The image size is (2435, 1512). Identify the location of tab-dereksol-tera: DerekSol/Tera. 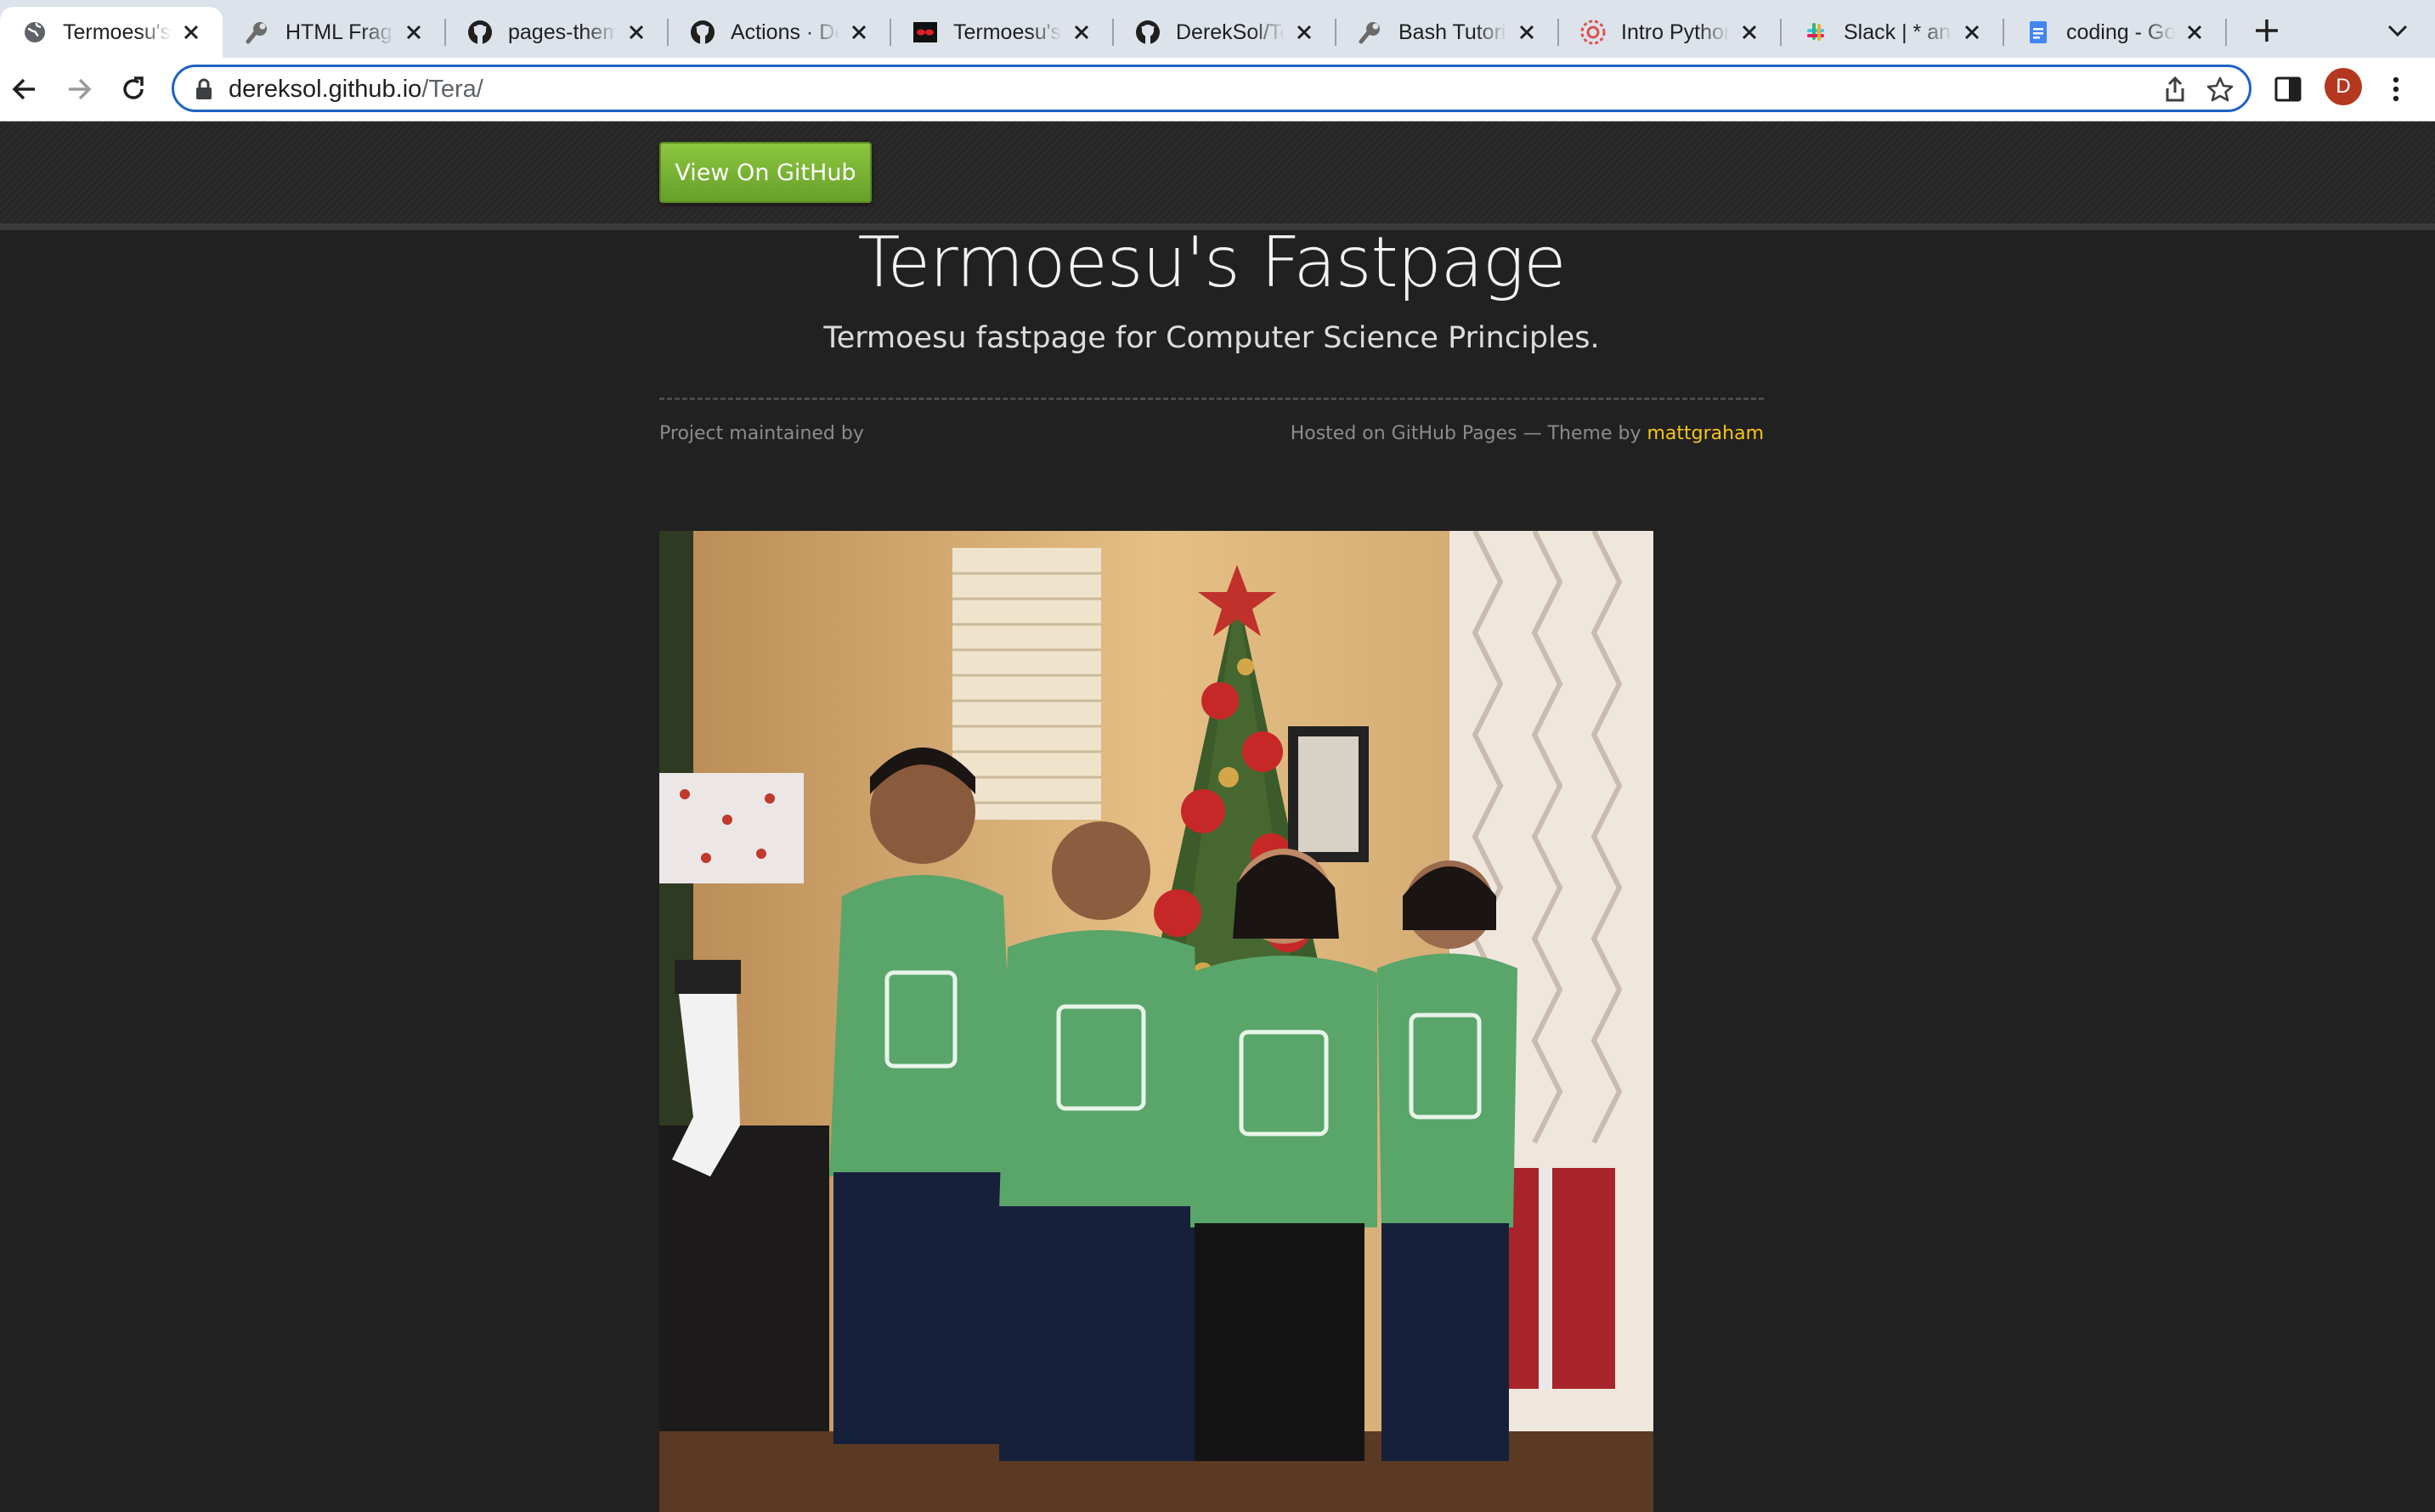
(1224, 32).